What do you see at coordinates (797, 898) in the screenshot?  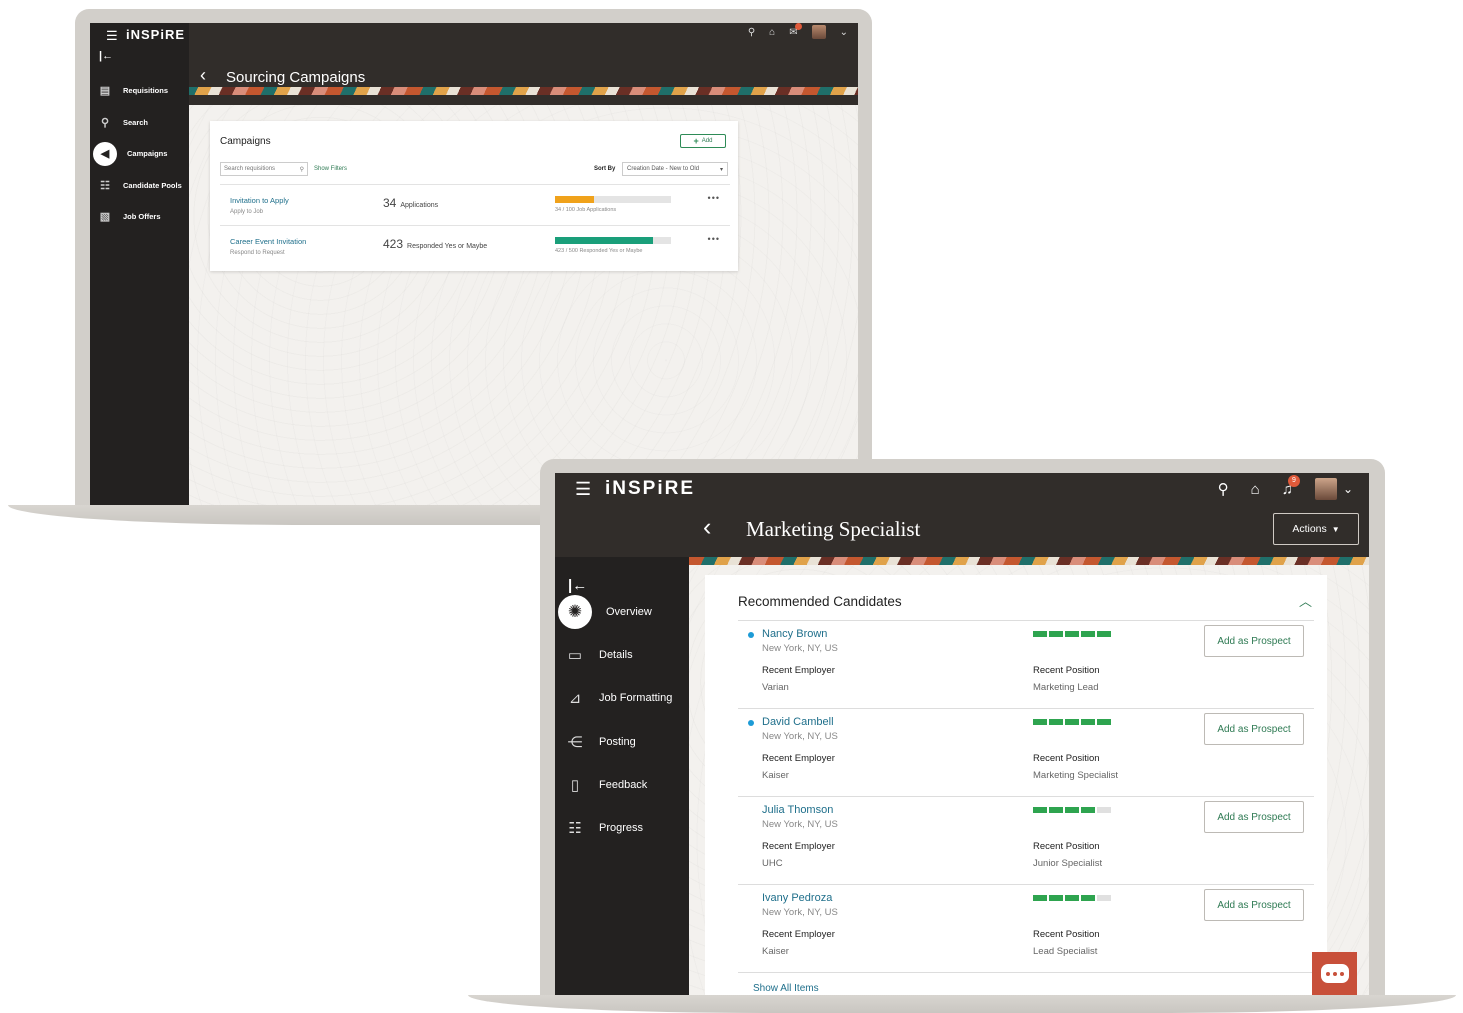 I see `candidate-name: Ivany Pedroza` at bounding box center [797, 898].